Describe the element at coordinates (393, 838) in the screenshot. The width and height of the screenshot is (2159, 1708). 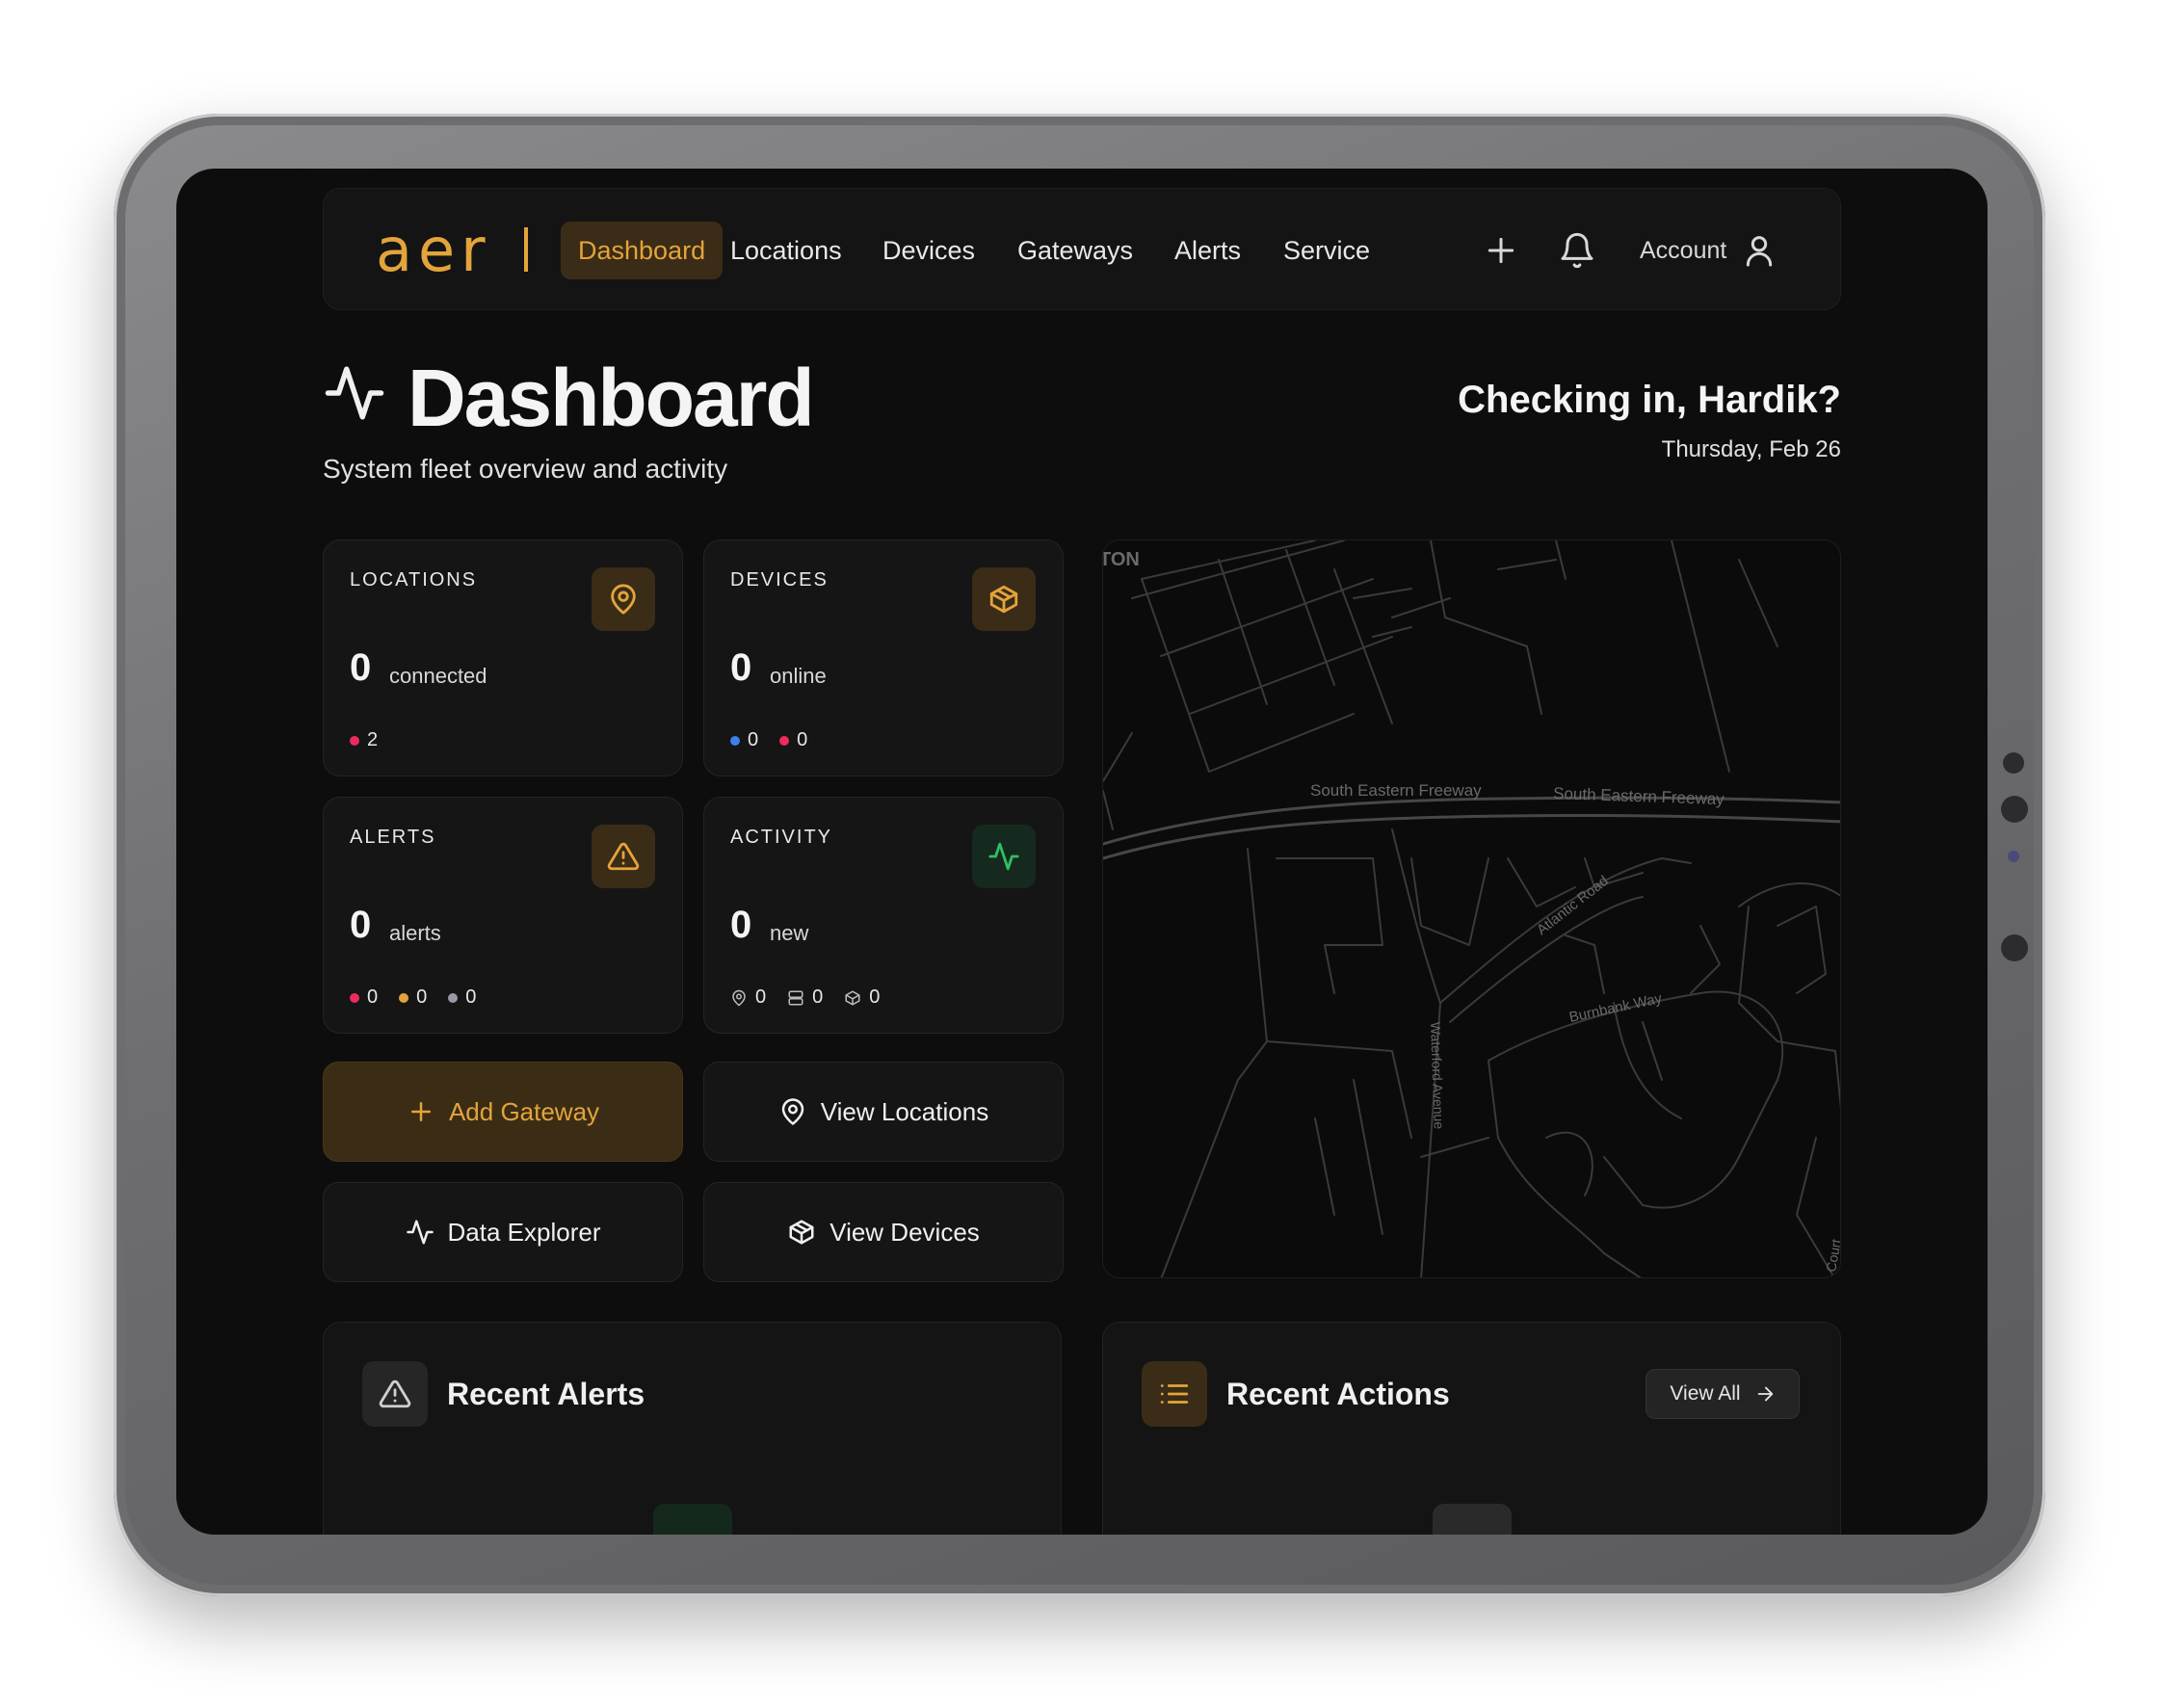
I see `card-label: ALERTS` at that location.